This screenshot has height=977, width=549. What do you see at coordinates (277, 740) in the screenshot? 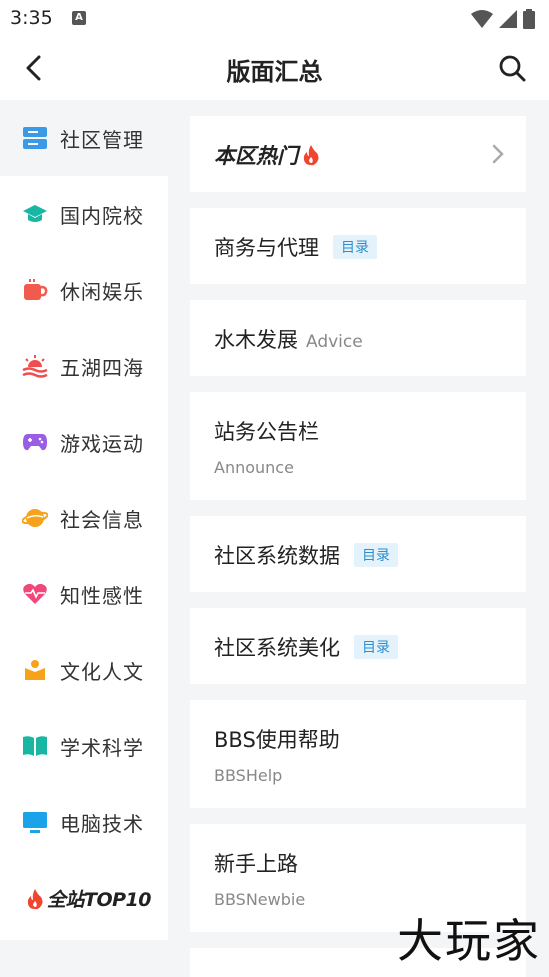
I see `board-title: BBS使用帮助` at bounding box center [277, 740].